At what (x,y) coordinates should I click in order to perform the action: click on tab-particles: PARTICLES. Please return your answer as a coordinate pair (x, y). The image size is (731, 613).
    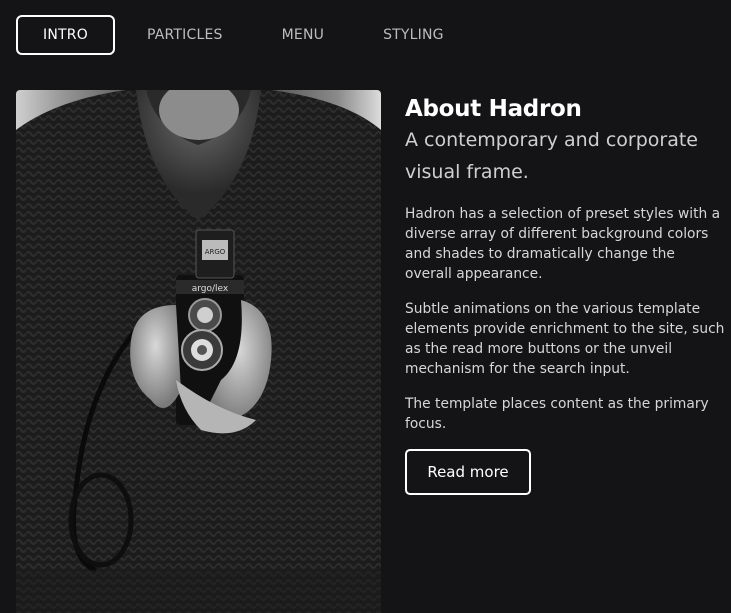
    Looking at the image, I should click on (185, 35).